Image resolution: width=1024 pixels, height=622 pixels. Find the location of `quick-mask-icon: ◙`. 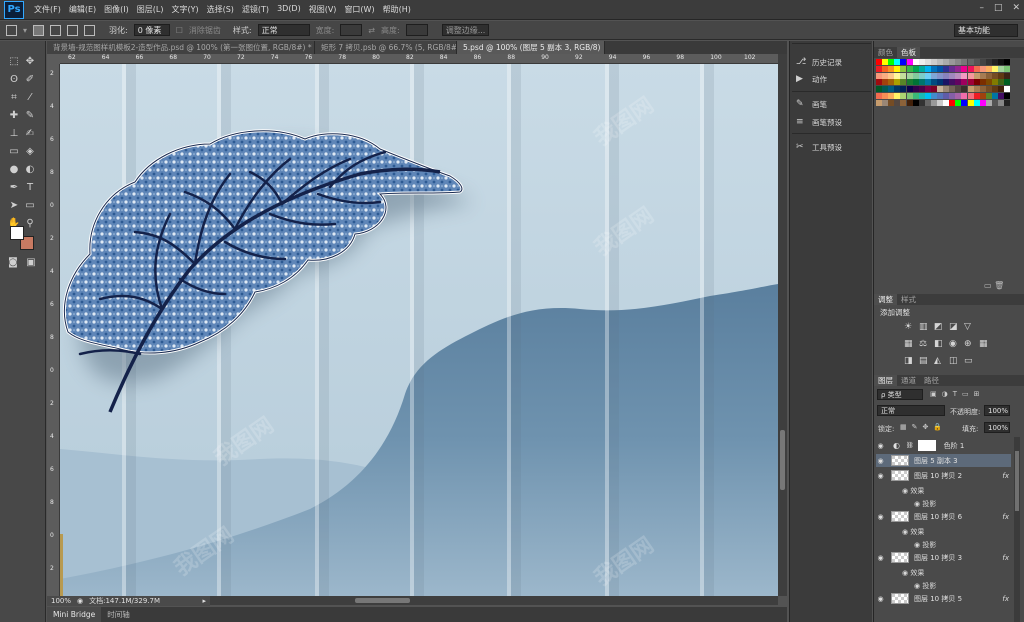

quick-mask-icon: ◙ is located at coordinates (13, 263).